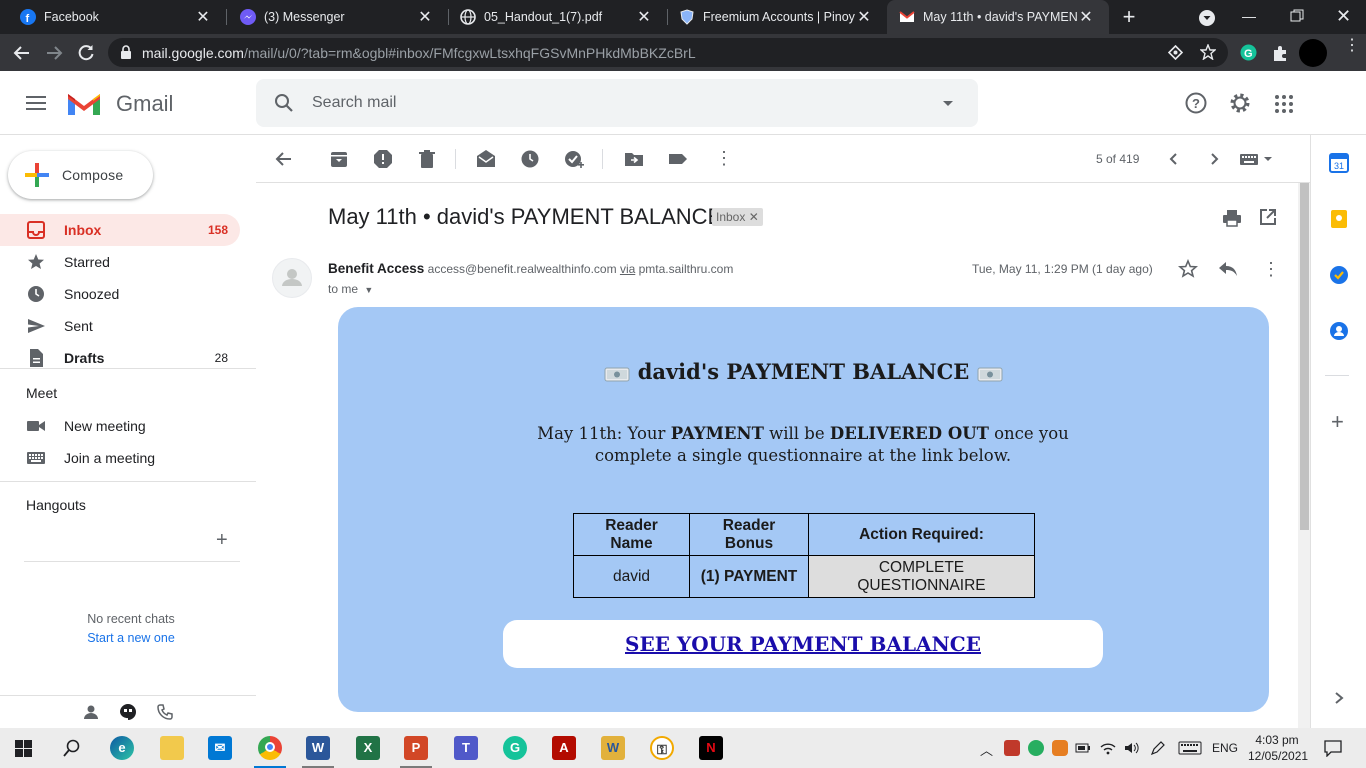 This screenshot has height=768, width=1366. What do you see at coordinates (383, 159) in the screenshot?
I see `report-spam-icon` at bounding box center [383, 159].